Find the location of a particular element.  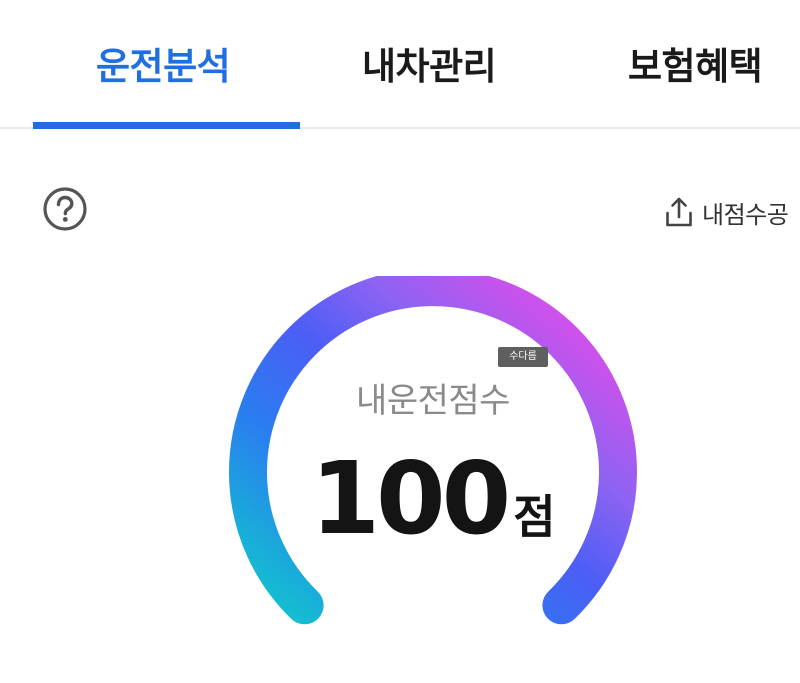

share-score-label: 내점수공 is located at coordinates (745, 214).